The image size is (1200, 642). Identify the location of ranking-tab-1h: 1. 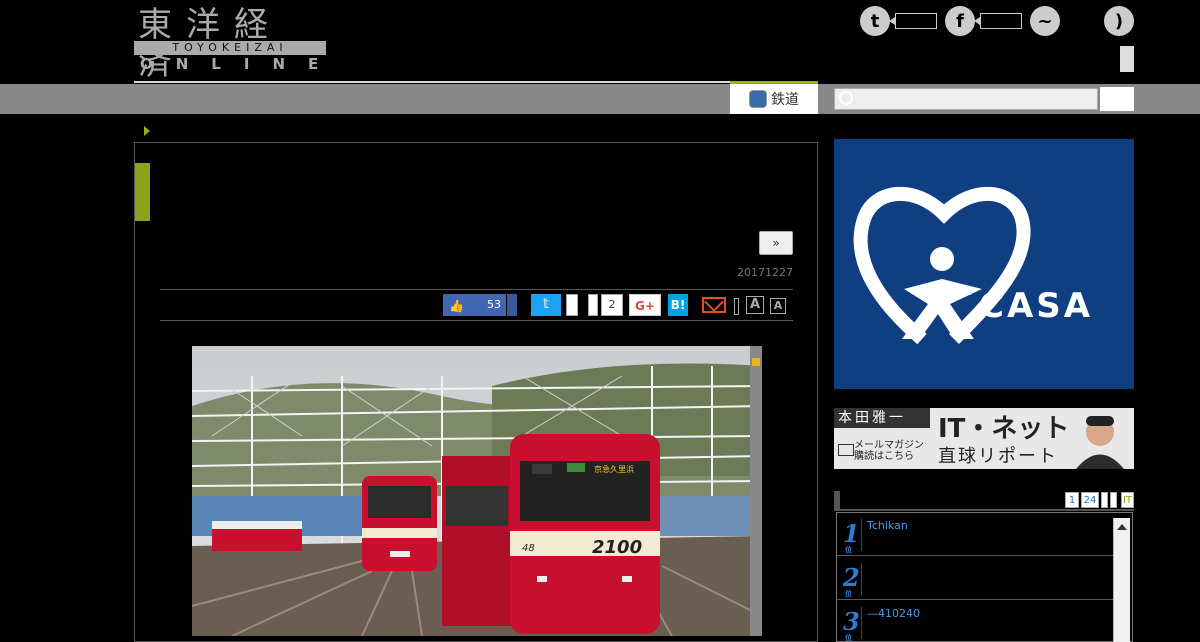
(1072, 500).